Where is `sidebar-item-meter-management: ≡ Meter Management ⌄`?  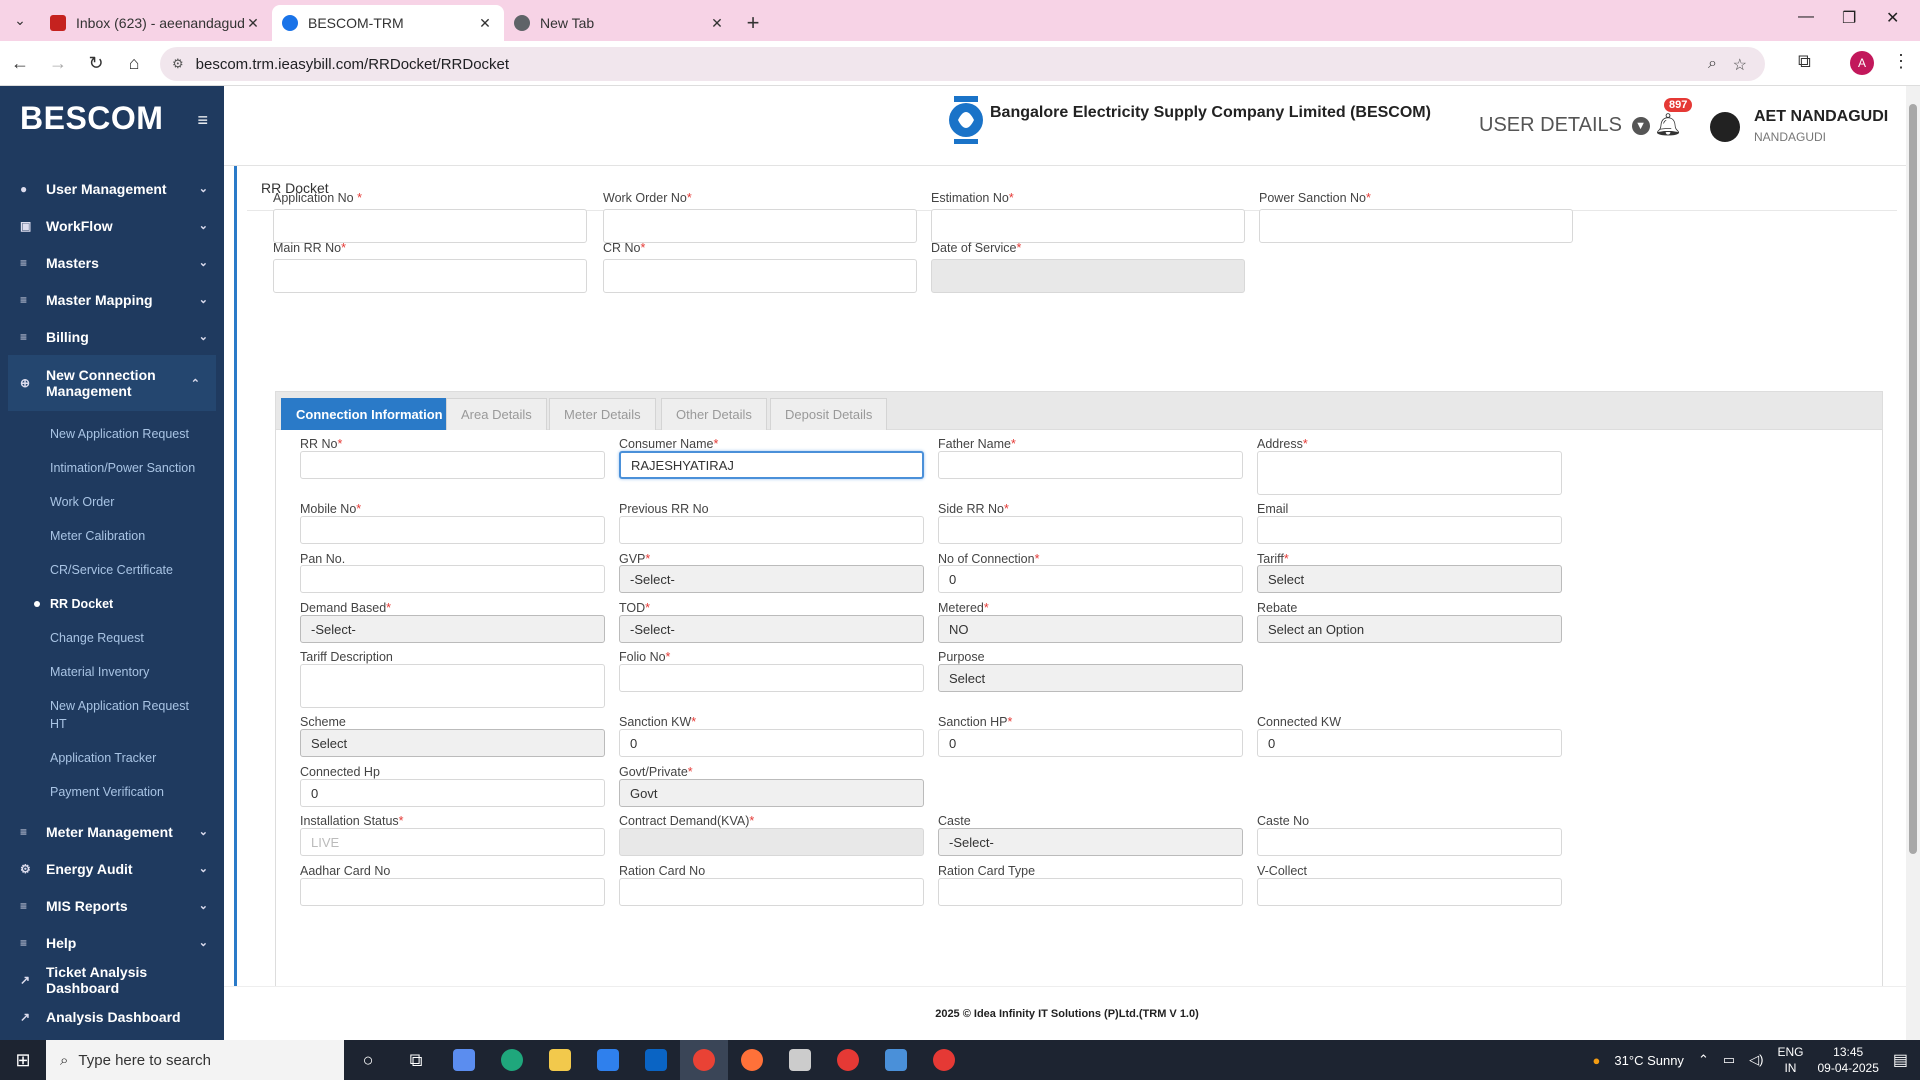 sidebar-item-meter-management: ≡ Meter Management ⌄ is located at coordinates (112, 831).